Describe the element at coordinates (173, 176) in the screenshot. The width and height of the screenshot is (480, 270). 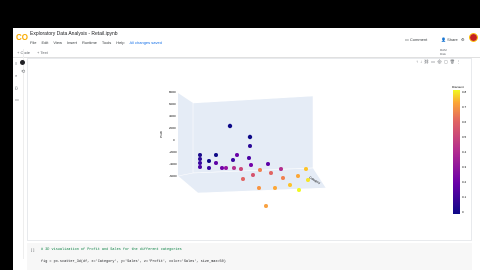
I see `z-tick: -6000` at that location.